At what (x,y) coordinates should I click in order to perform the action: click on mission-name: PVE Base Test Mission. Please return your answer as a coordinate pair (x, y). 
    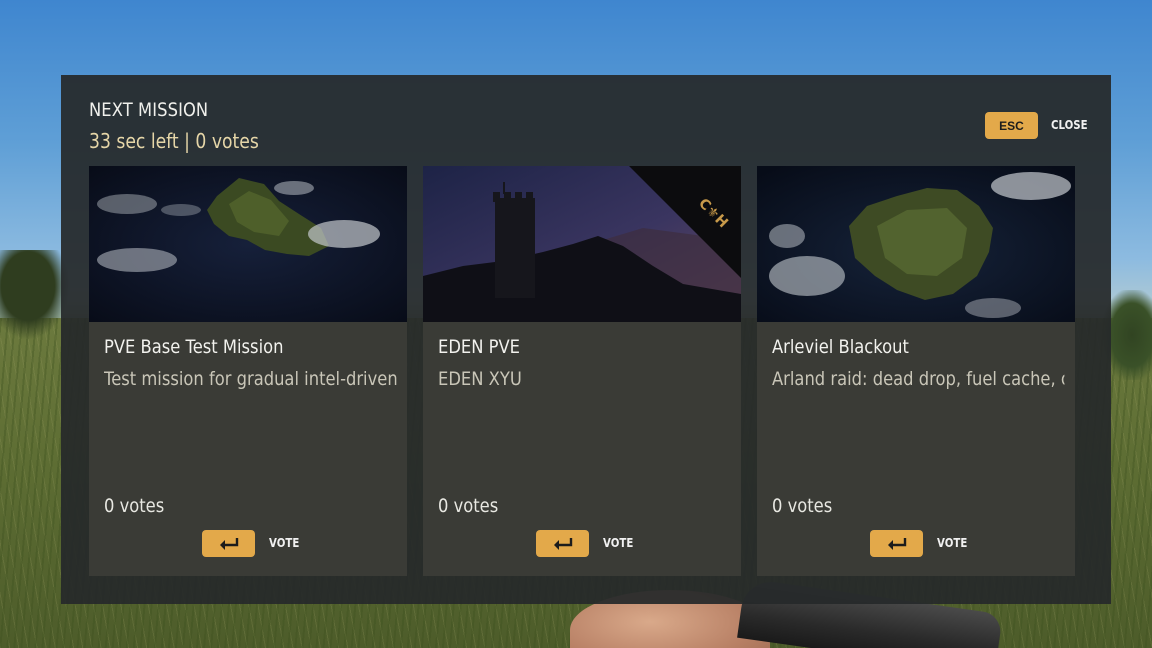
    Looking at the image, I should click on (194, 347).